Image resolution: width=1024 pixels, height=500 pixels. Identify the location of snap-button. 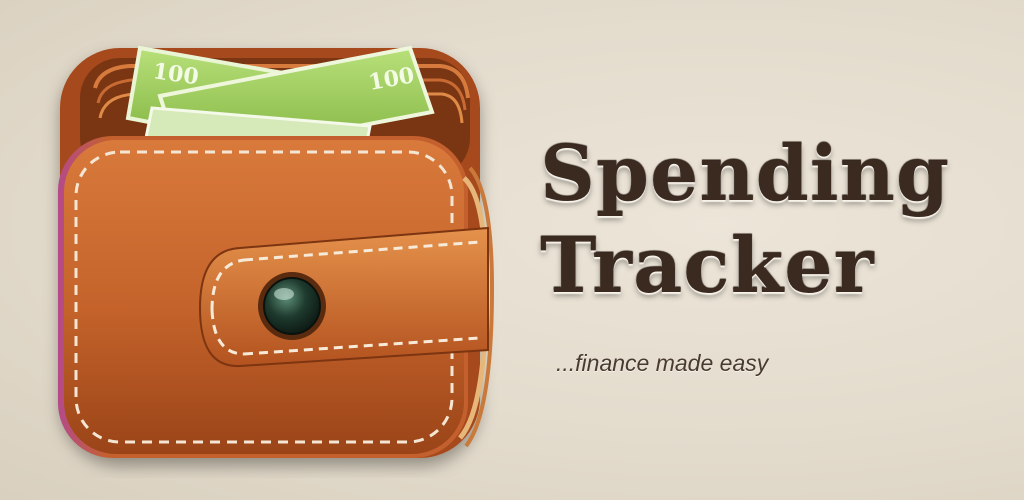
(292, 306).